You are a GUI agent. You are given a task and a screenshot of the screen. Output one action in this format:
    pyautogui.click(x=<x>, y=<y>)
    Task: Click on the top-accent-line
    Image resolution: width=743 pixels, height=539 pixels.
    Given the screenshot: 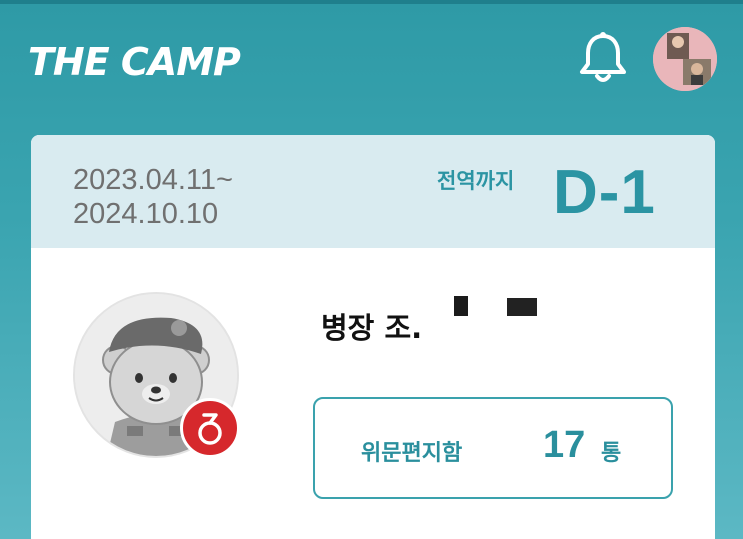 What is the action you would take?
    pyautogui.click(x=371, y=2)
    